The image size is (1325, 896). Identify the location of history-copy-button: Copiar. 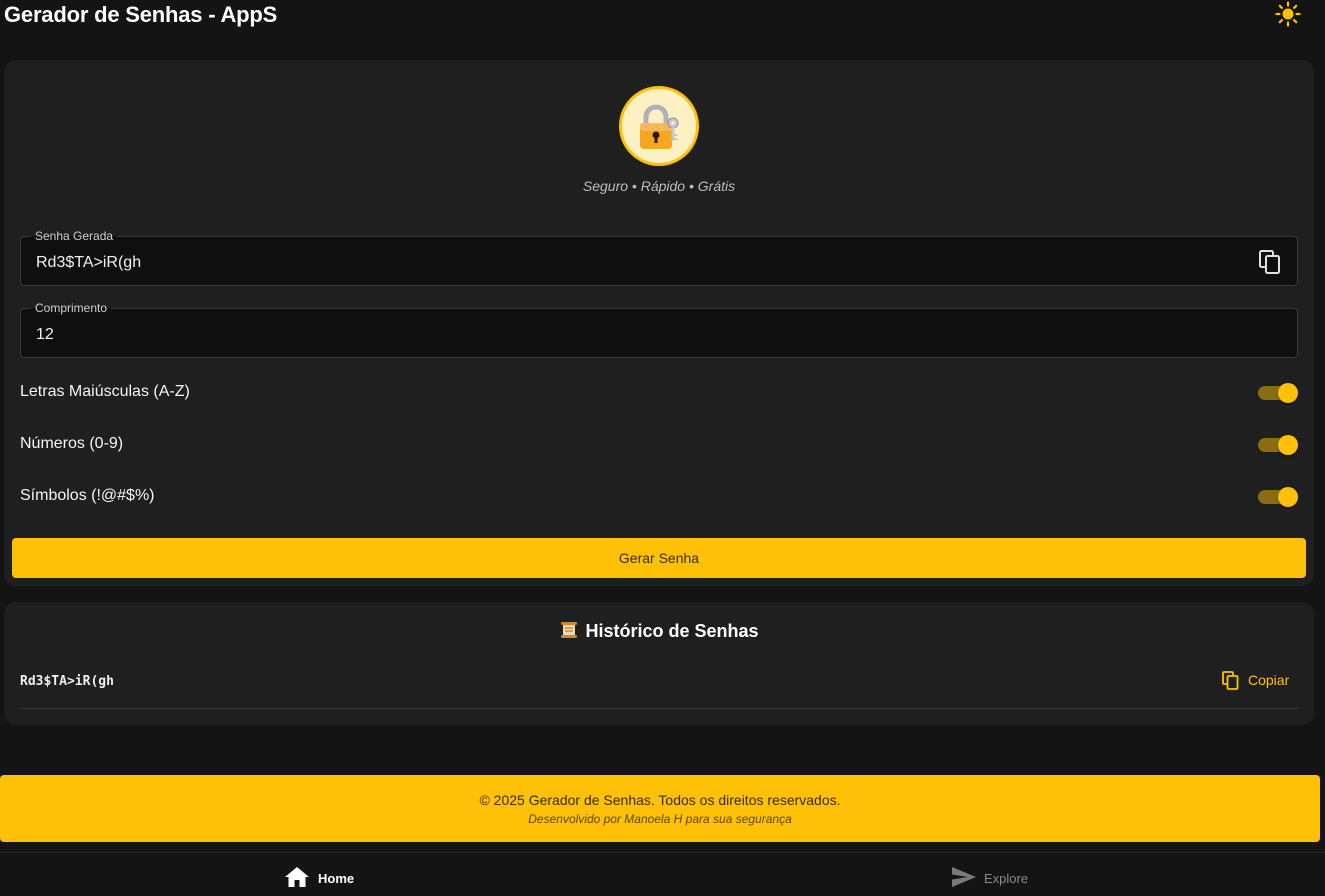
(1257, 681).